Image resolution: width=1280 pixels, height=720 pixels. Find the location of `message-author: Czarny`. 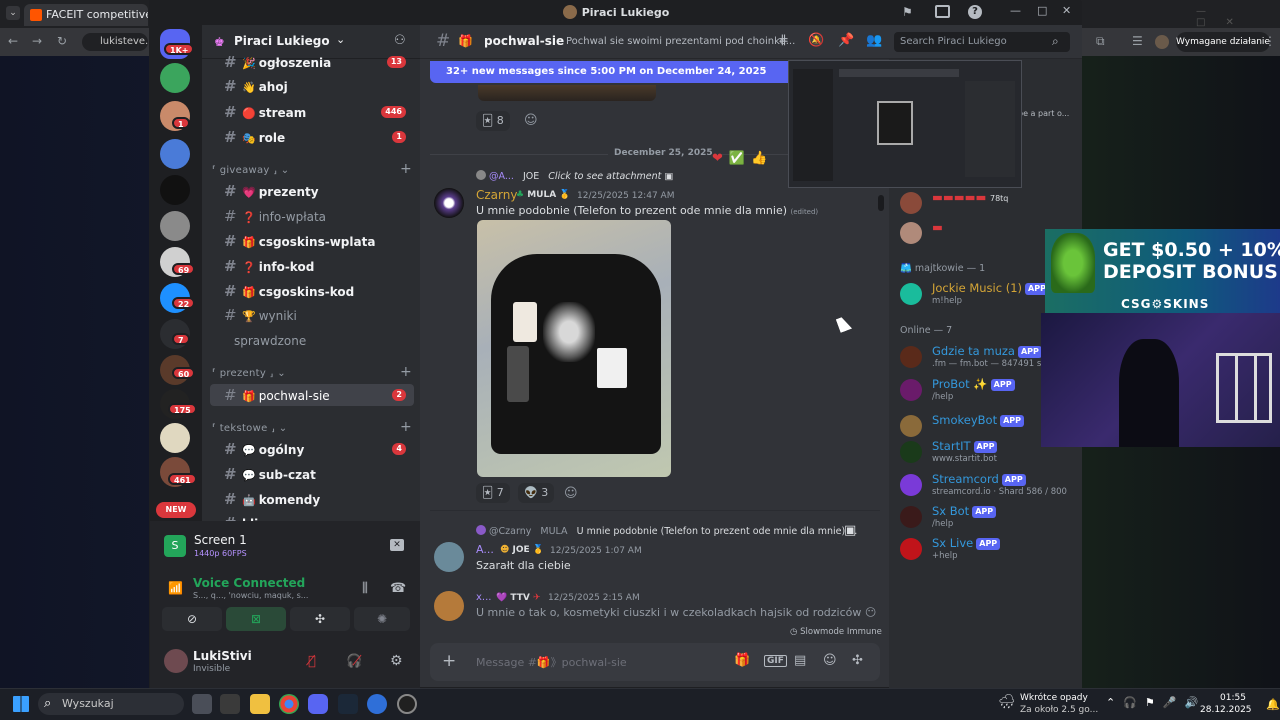

message-author: Czarny is located at coordinates (496, 195).